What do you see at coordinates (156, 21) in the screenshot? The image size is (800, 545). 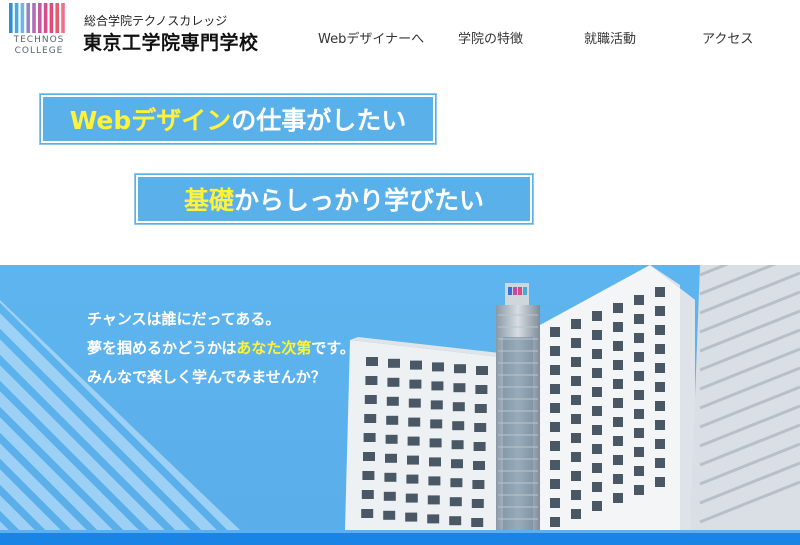 I see `school-subtitle: 総合学院テクノスカレッジ` at bounding box center [156, 21].